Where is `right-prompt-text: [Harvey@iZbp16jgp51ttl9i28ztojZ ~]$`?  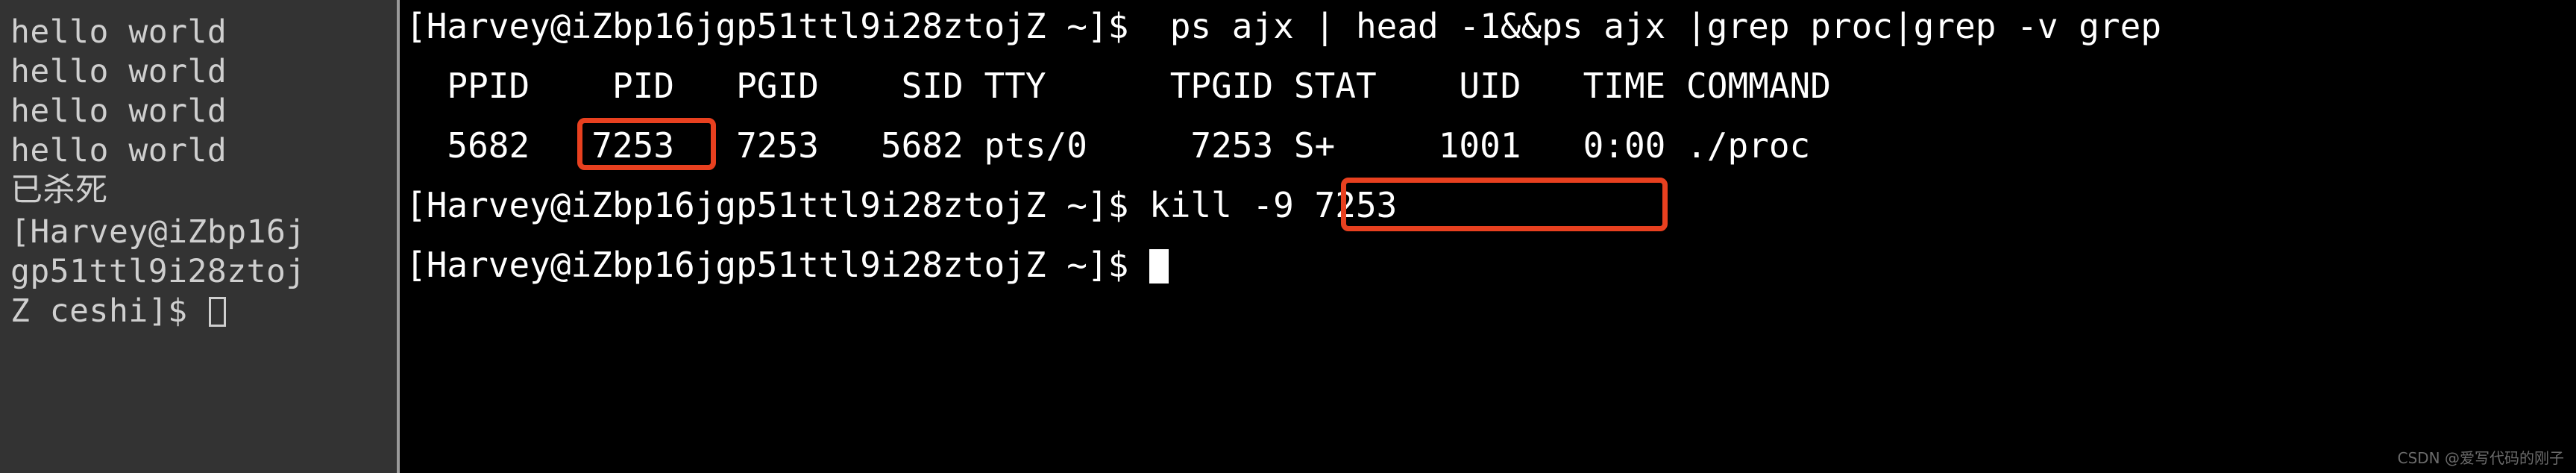
right-prompt-text: [Harvey@iZbp16jgp51ttl9i28ztojZ ~]$ is located at coordinates (777, 265).